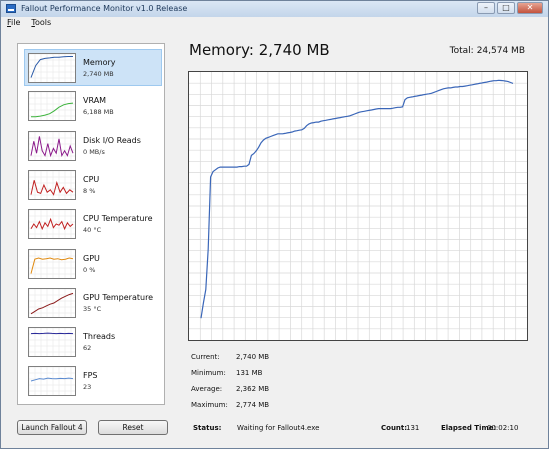  Describe the element at coordinates (40, 23) in the screenshot. I see `menu-tools: Tools` at that location.